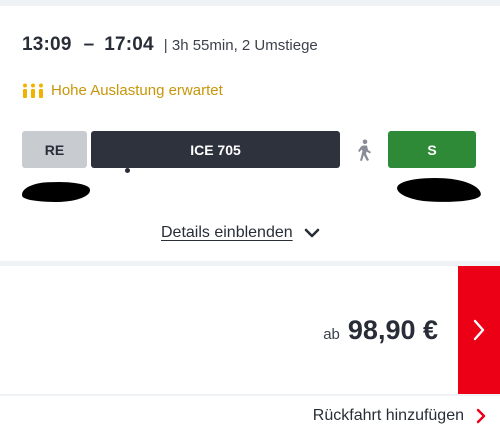 The image size is (500, 438). I want to click on details-toggle: Details einblenden, so click(240, 233).